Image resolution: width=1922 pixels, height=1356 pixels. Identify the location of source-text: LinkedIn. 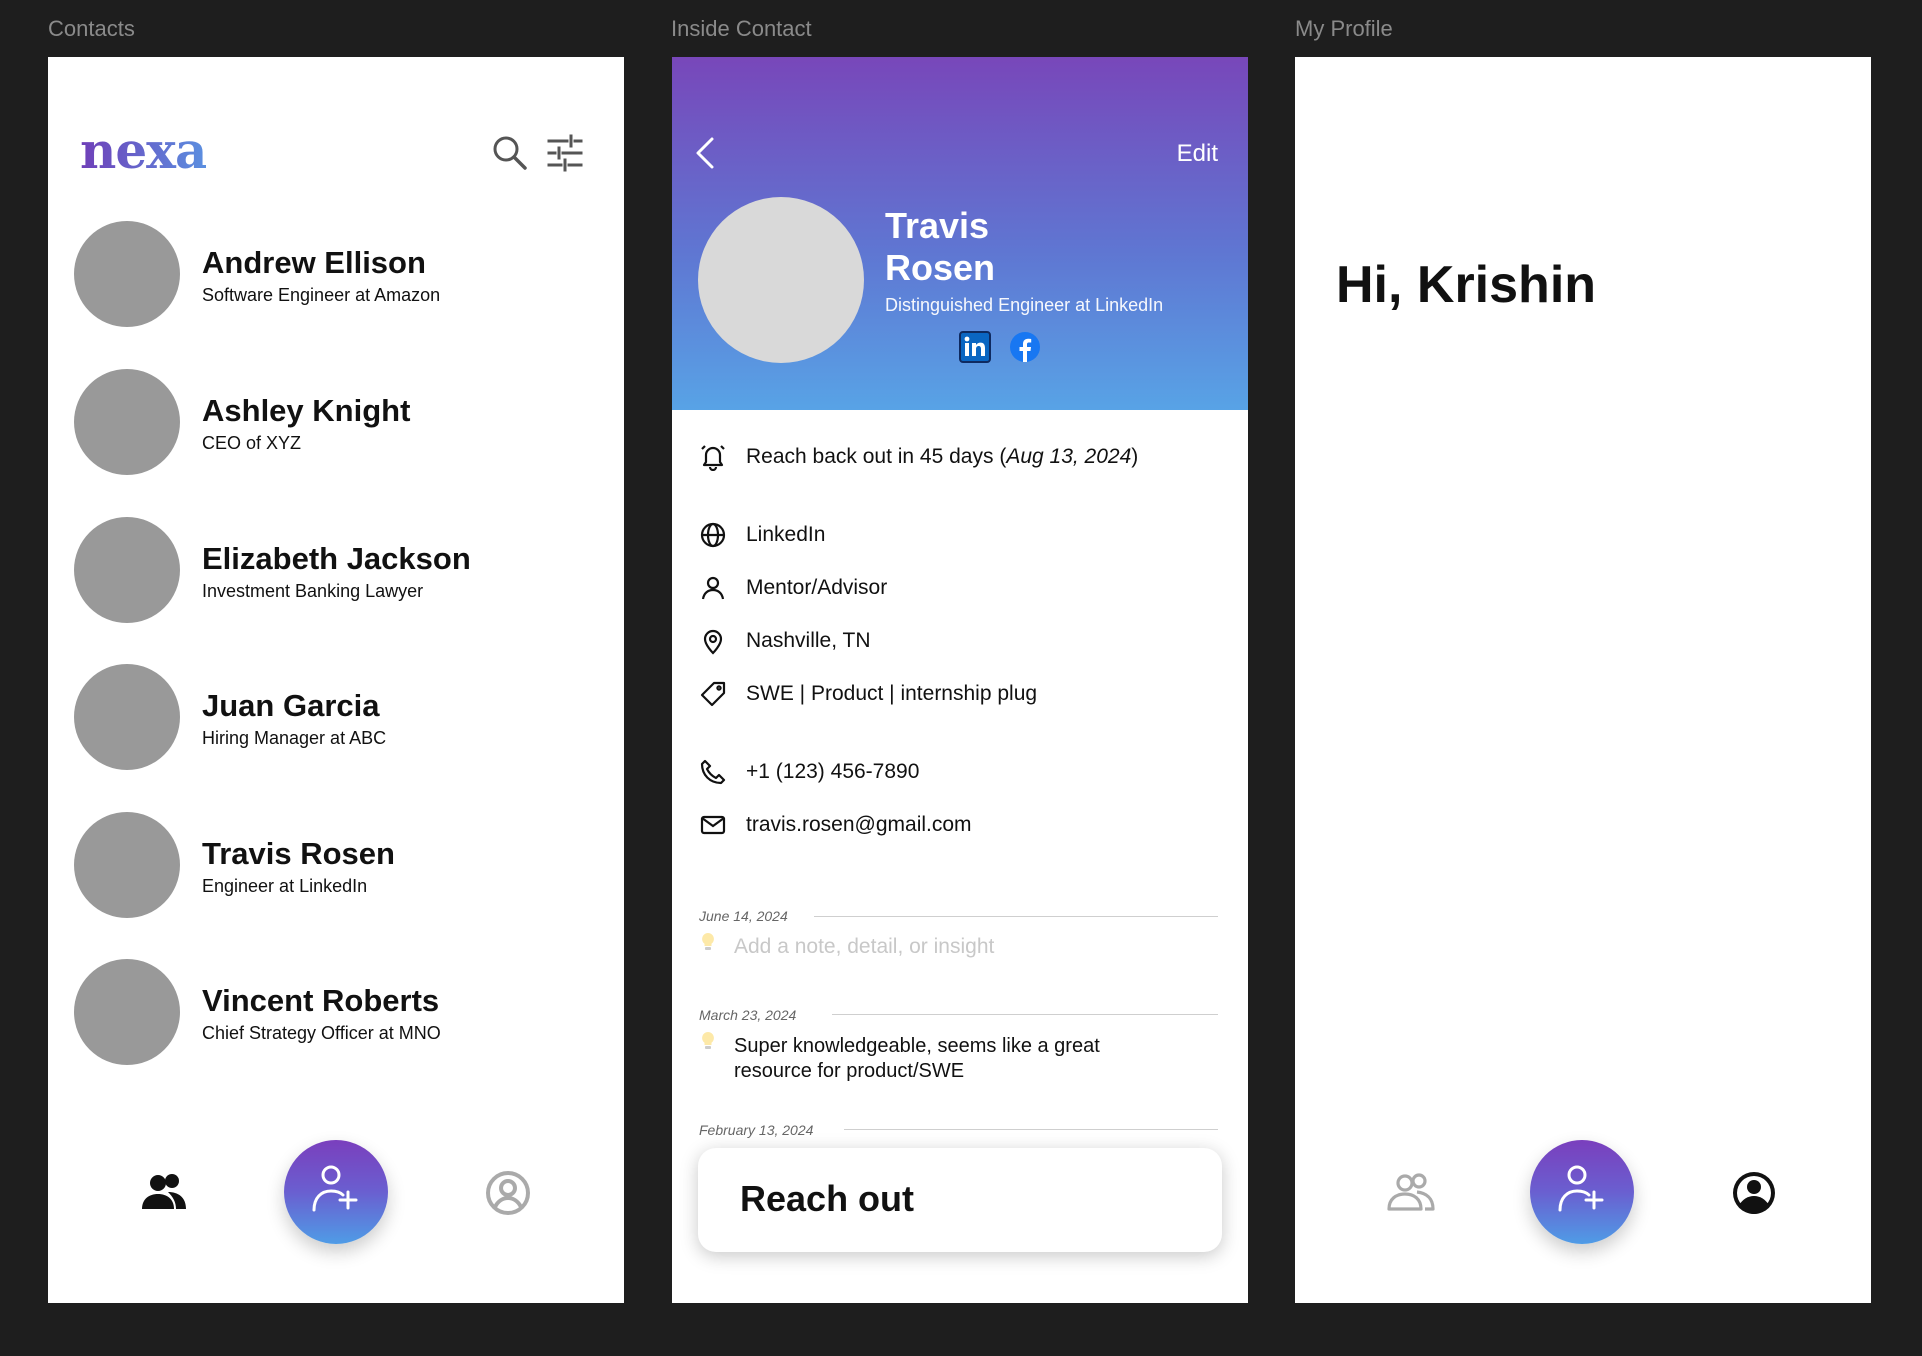
(786, 534).